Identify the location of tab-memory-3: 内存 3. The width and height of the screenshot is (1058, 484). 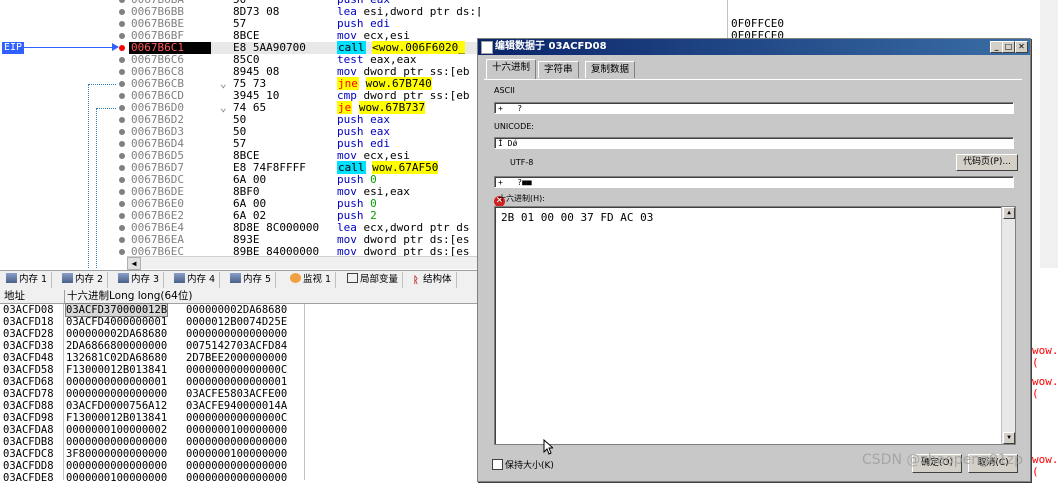
(140, 280).